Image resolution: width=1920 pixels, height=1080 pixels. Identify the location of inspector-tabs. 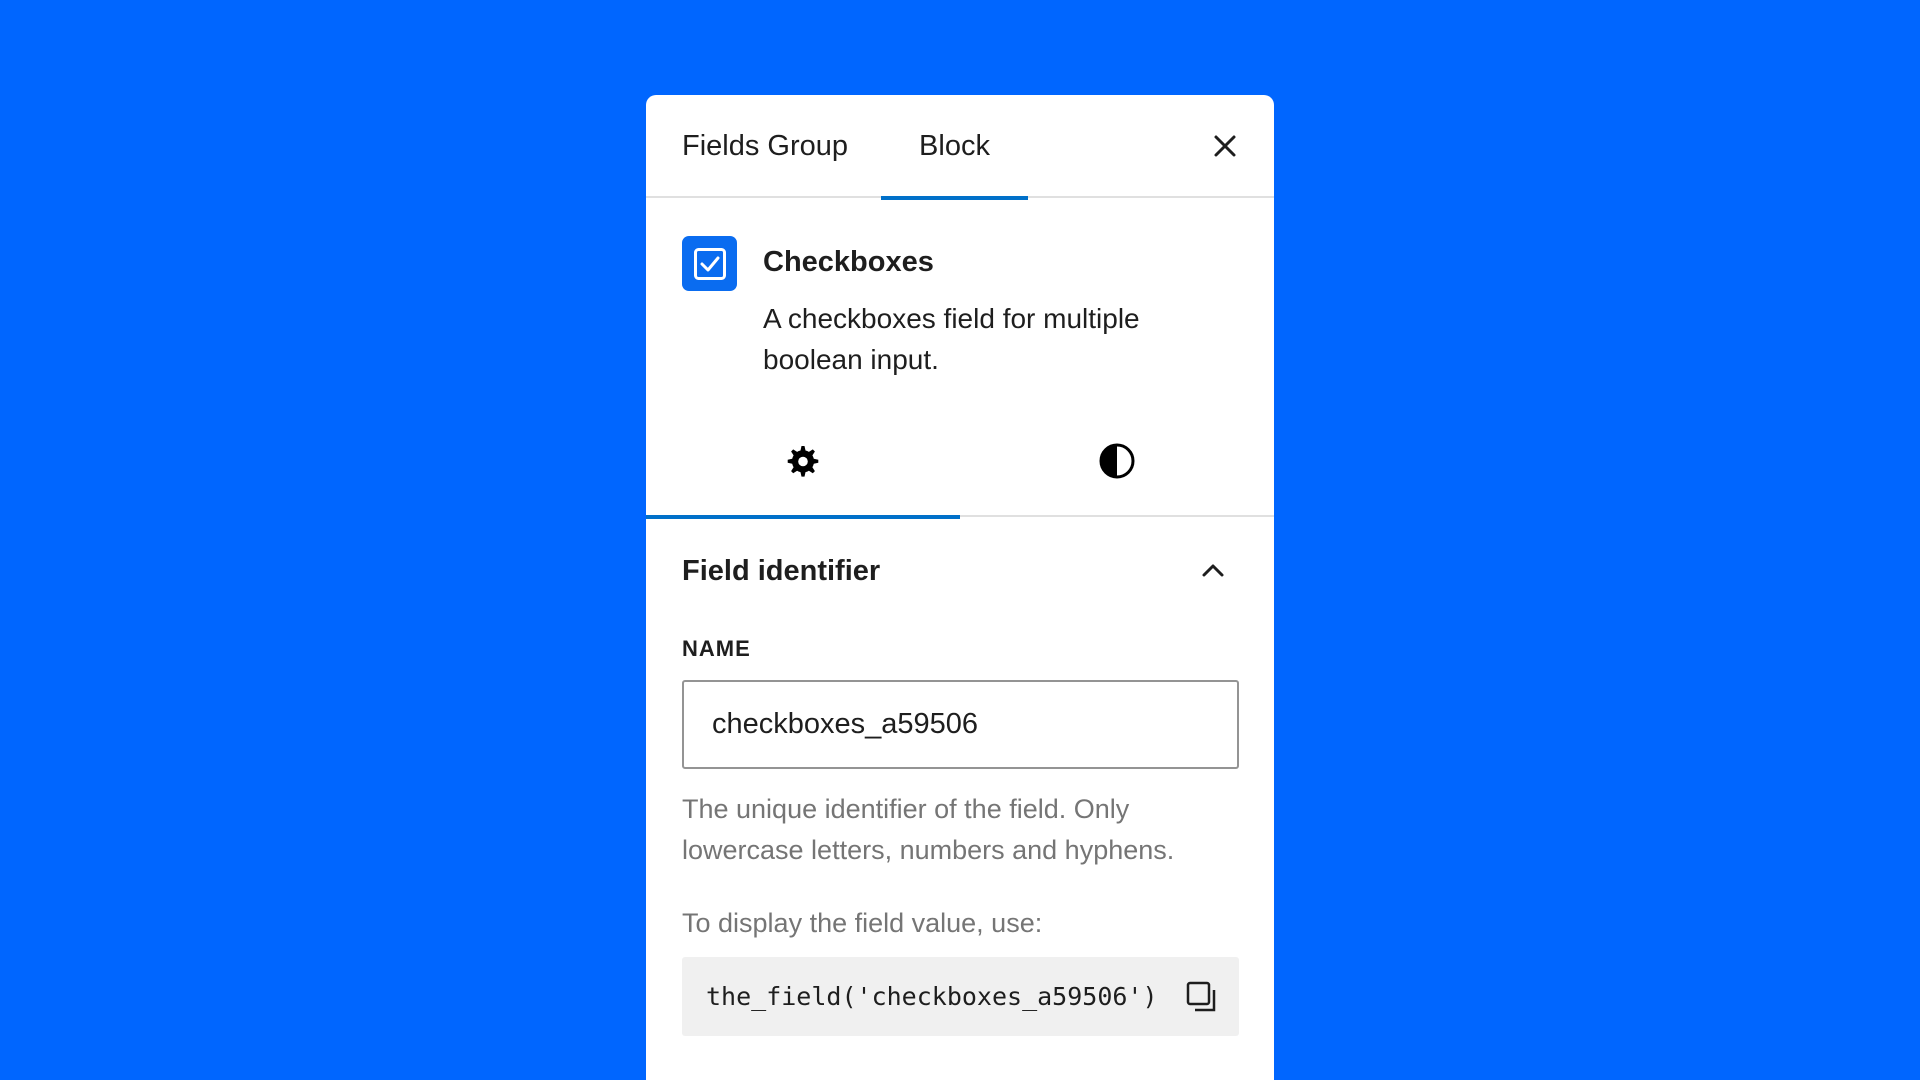
(960, 462).